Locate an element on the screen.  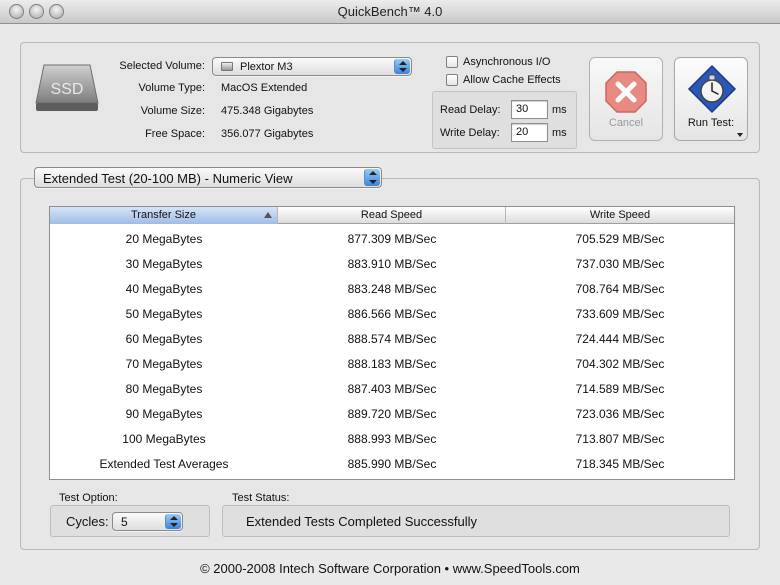
volume-size-value: 475.348 Gigabytes is located at coordinates (267, 111).